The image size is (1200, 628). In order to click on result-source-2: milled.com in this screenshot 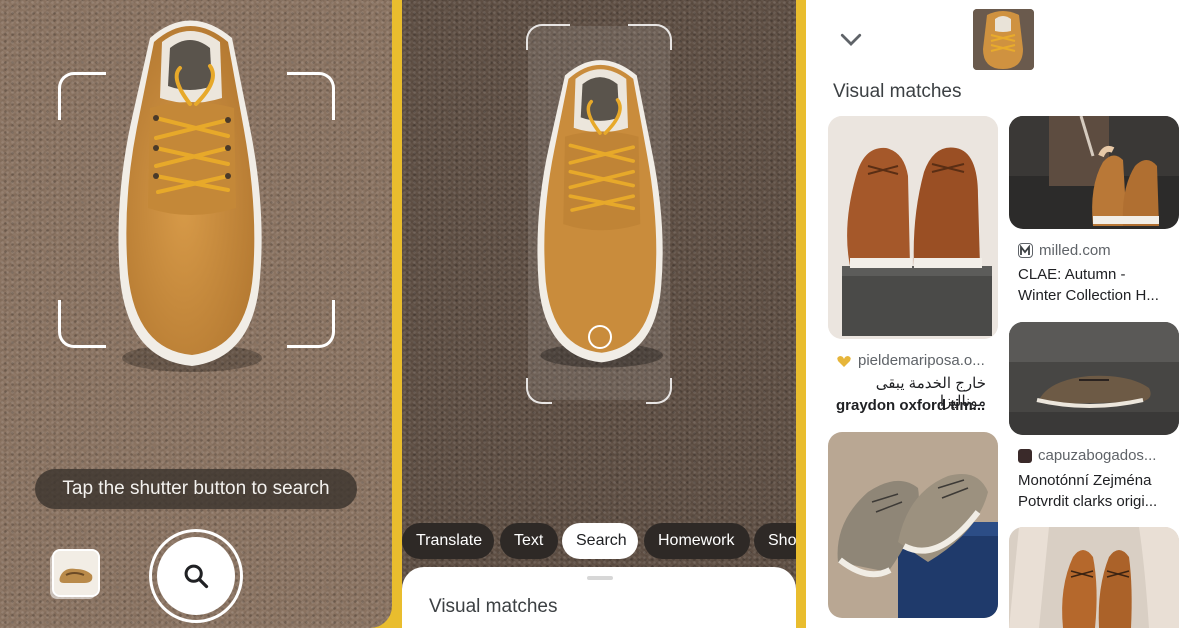, I will do `click(1064, 250)`.